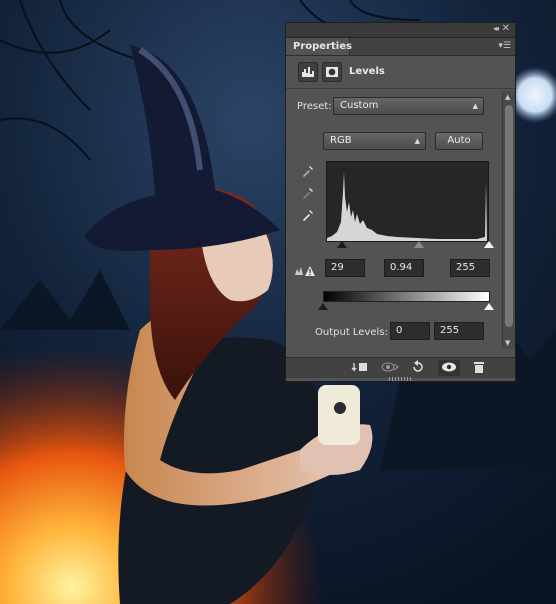 Image resolution: width=556 pixels, height=604 pixels. What do you see at coordinates (351, 332) in the screenshot?
I see `output-levels-label: Output Levels:` at bounding box center [351, 332].